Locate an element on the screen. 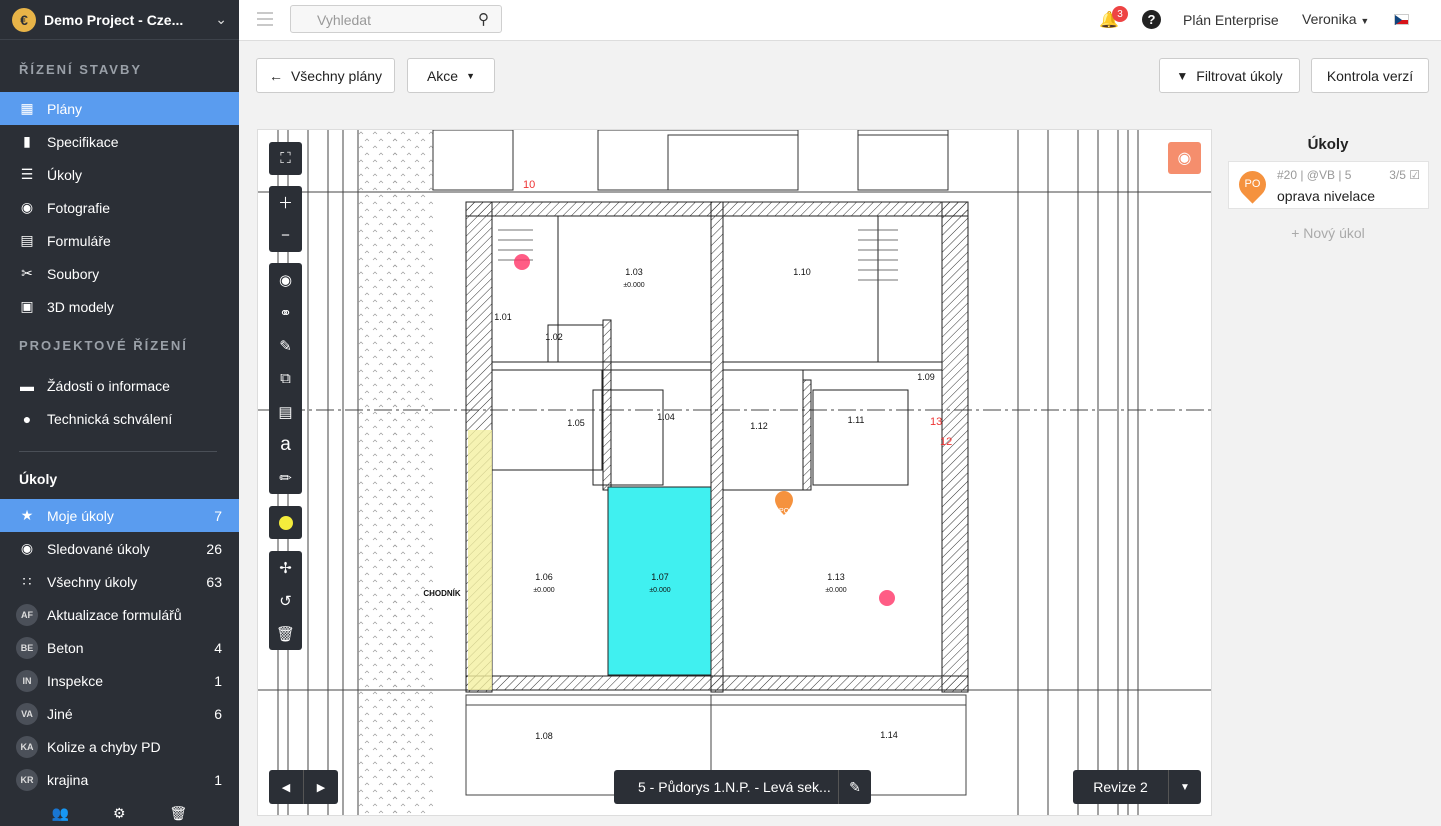 Image resolution: width=1441 pixels, height=826 pixels. task-card: PO #20 | @VB | 5 3/5 ☑ oprava nivelace is located at coordinates (1328, 185).